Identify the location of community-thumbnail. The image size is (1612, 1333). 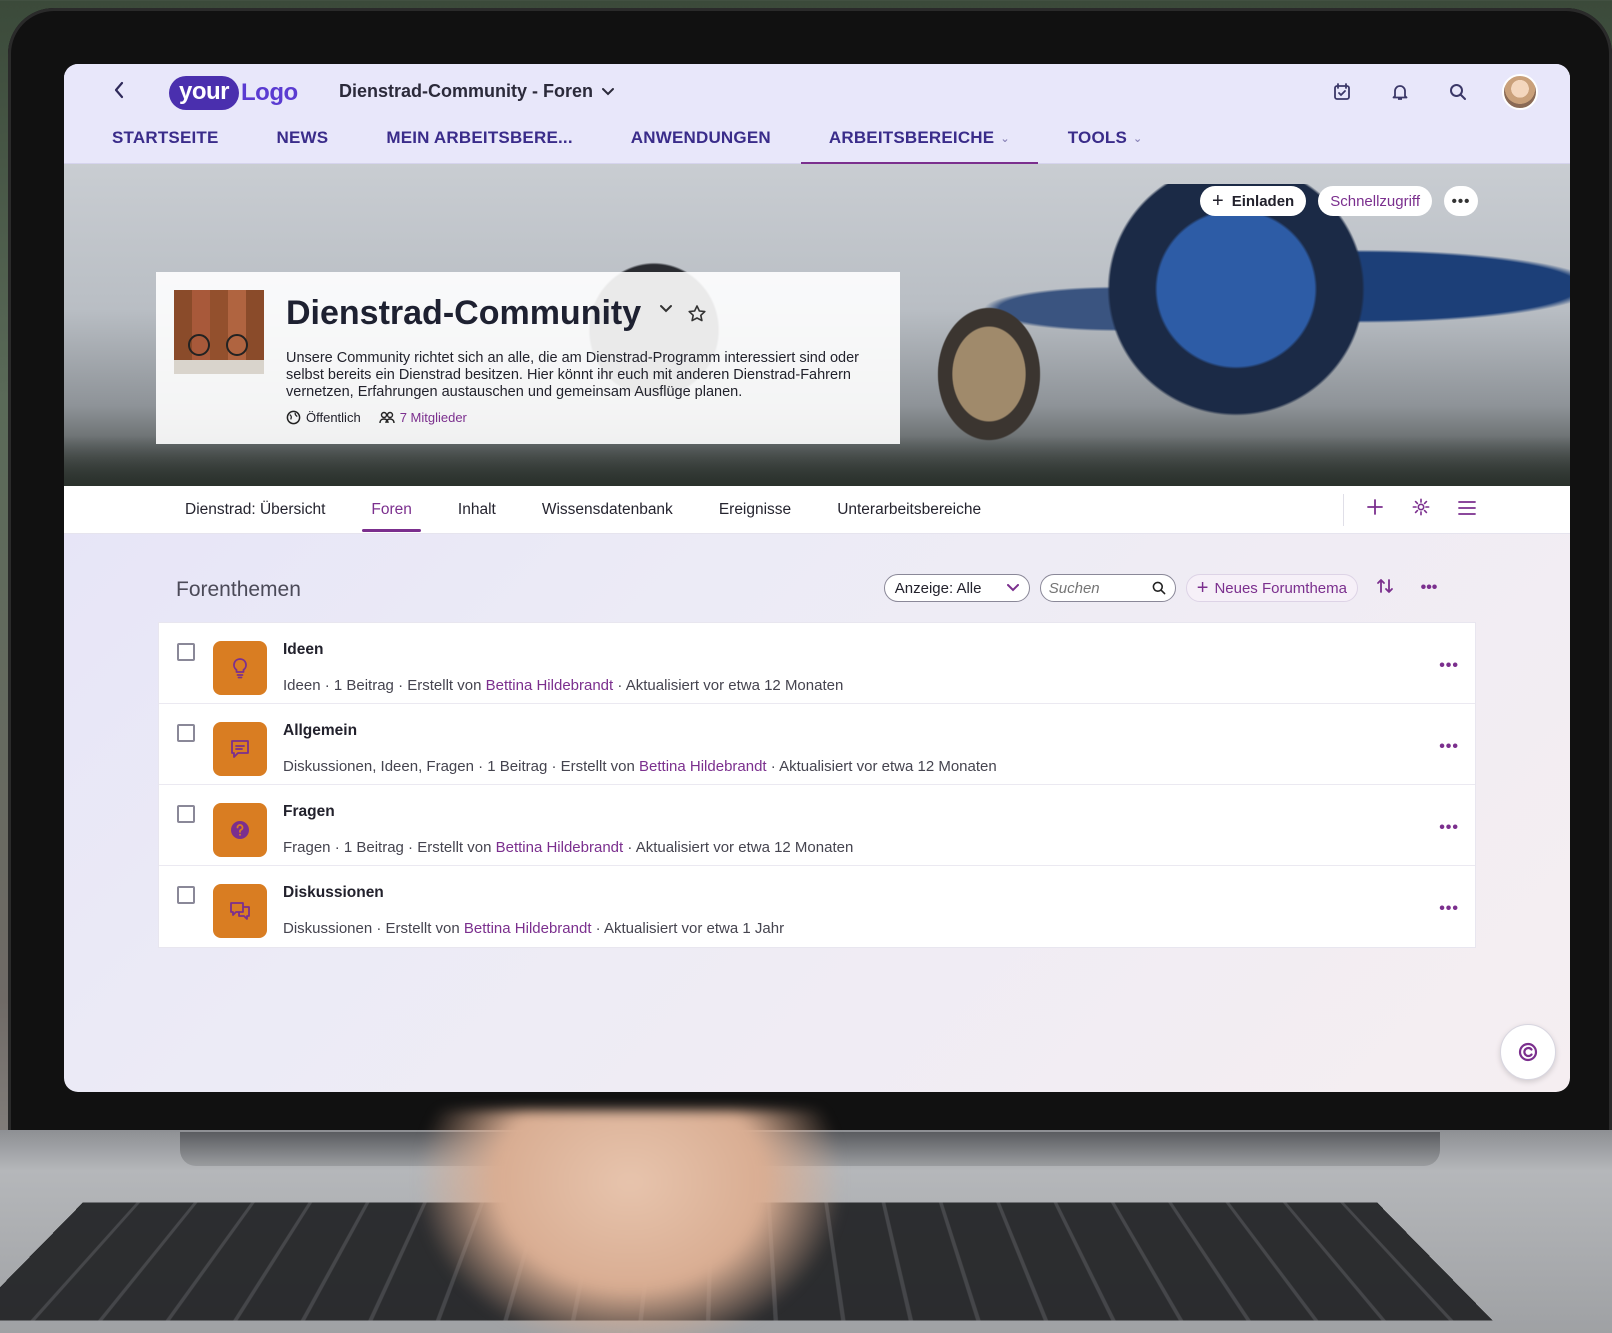
(219, 332).